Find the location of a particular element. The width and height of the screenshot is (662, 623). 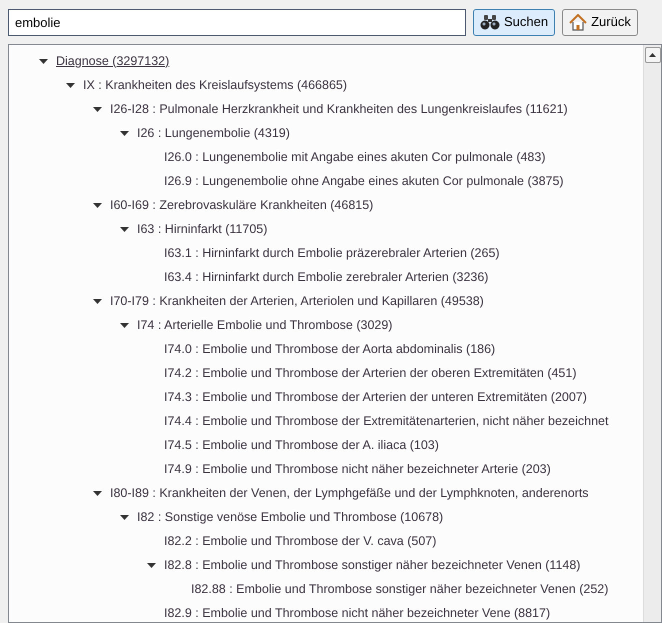

tree-item: I74.3 : Embolie und Thrombose der Arterien der unteren Extremitäten (2007) is located at coordinates (375, 397).